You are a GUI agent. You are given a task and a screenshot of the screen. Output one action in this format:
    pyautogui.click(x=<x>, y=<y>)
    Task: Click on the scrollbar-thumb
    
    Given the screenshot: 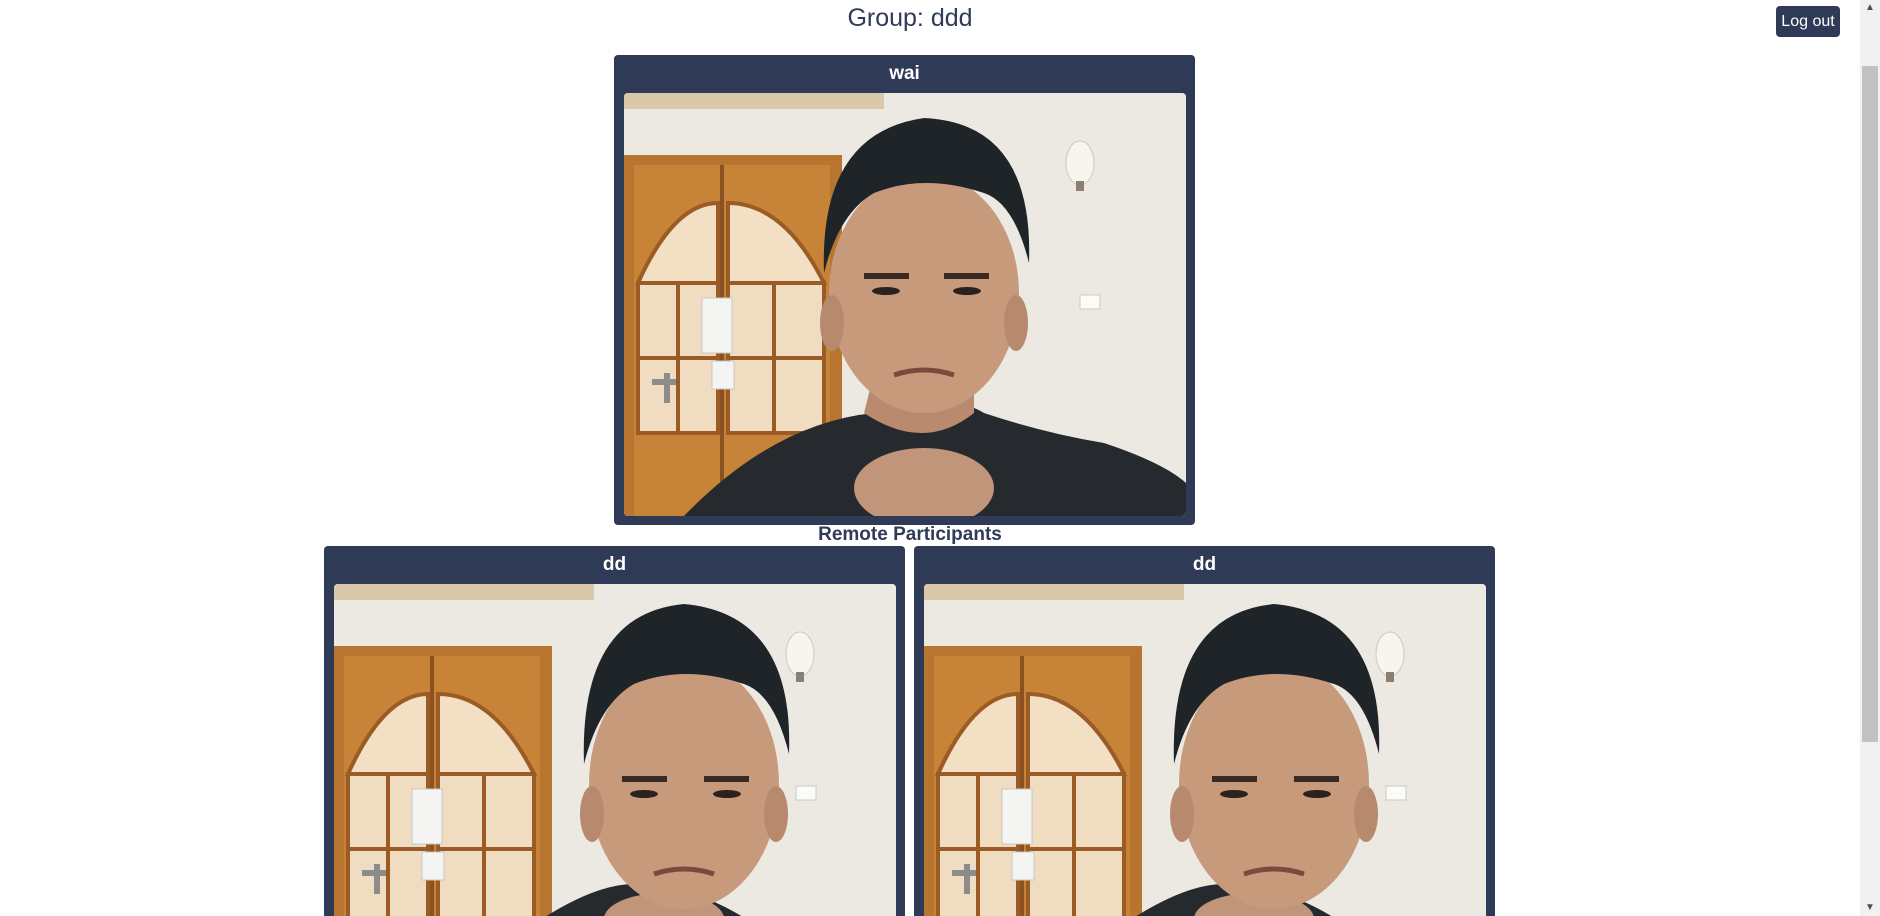 What is the action you would take?
    pyautogui.click(x=1870, y=404)
    